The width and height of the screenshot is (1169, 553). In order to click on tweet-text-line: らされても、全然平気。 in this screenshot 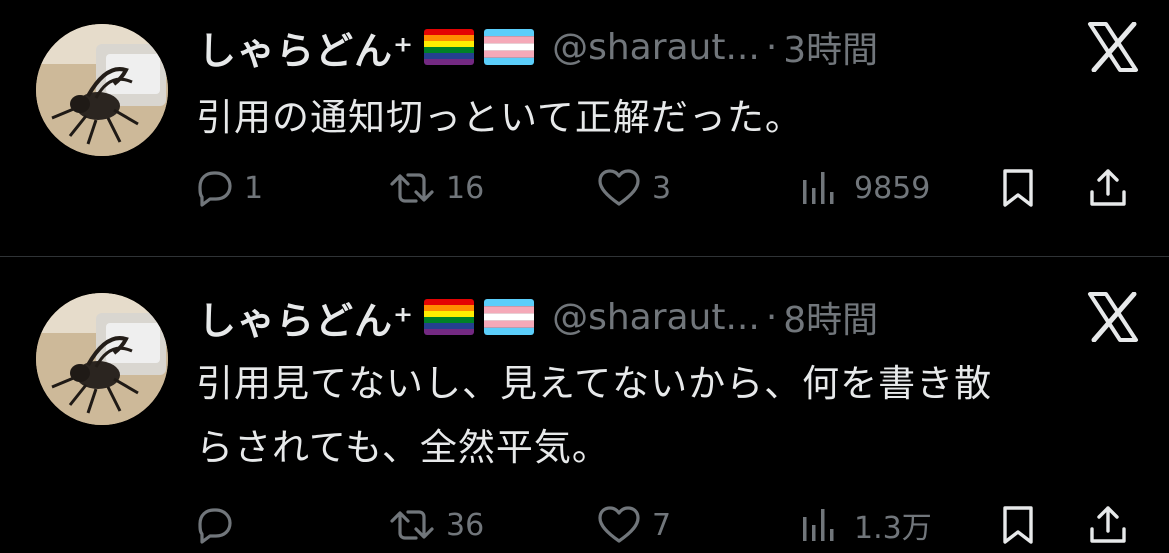, I will do `click(403, 447)`.